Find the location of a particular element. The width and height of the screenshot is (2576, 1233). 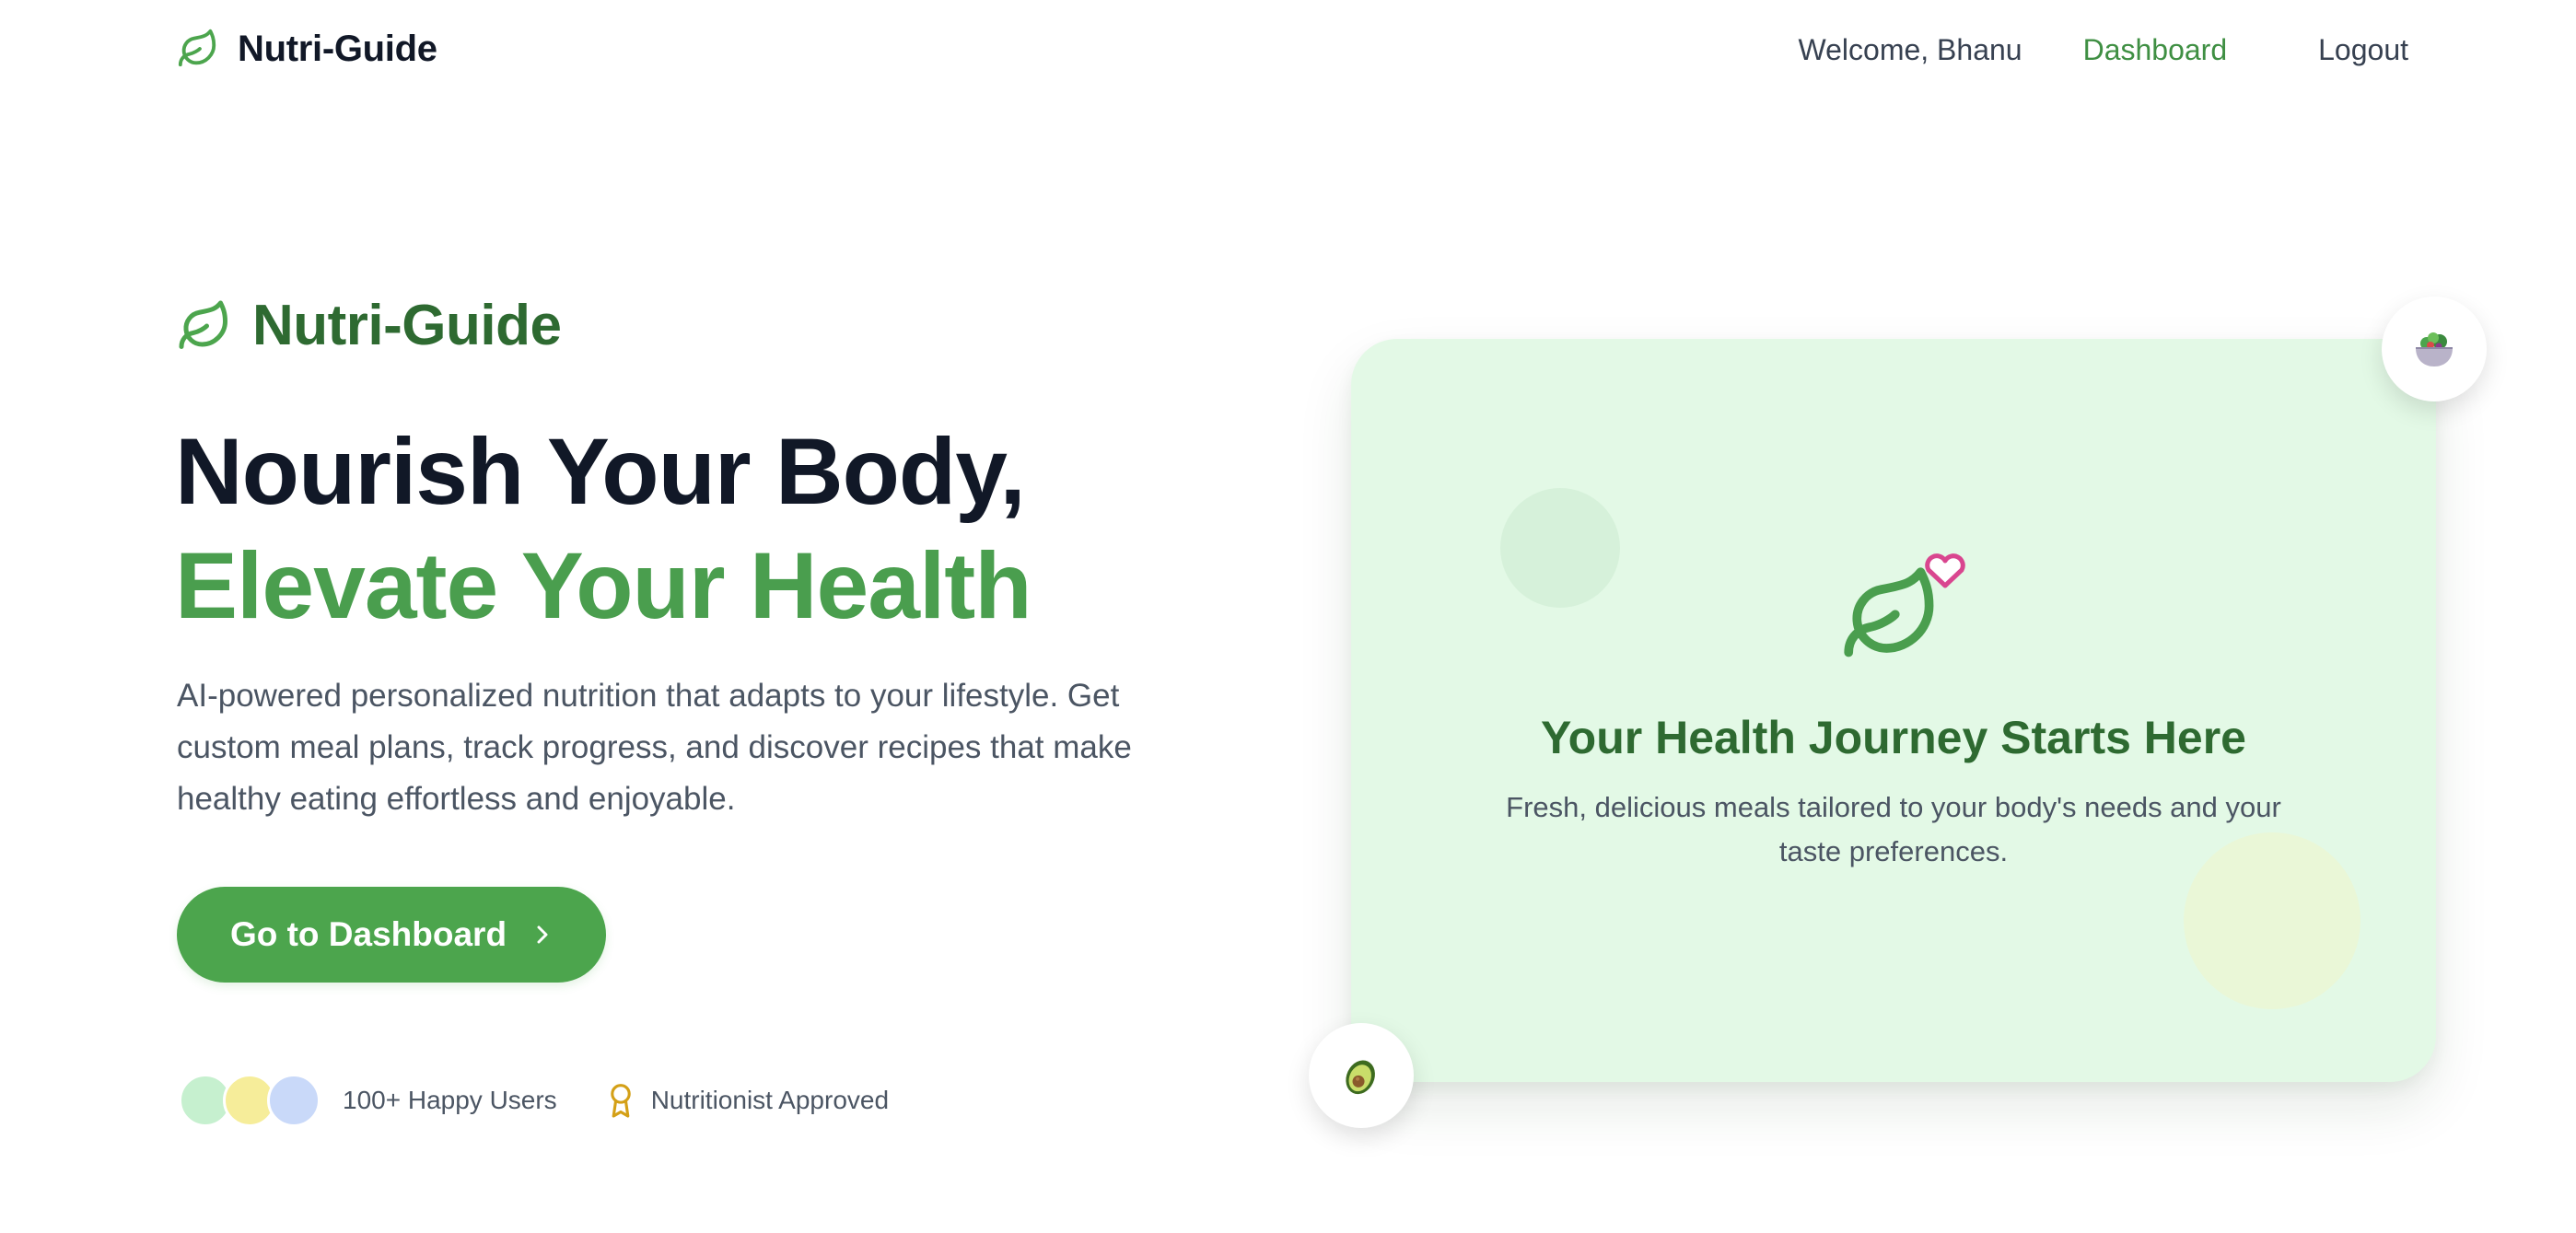

card-title: Your Health Journey Starts Here is located at coordinates (1894, 737).